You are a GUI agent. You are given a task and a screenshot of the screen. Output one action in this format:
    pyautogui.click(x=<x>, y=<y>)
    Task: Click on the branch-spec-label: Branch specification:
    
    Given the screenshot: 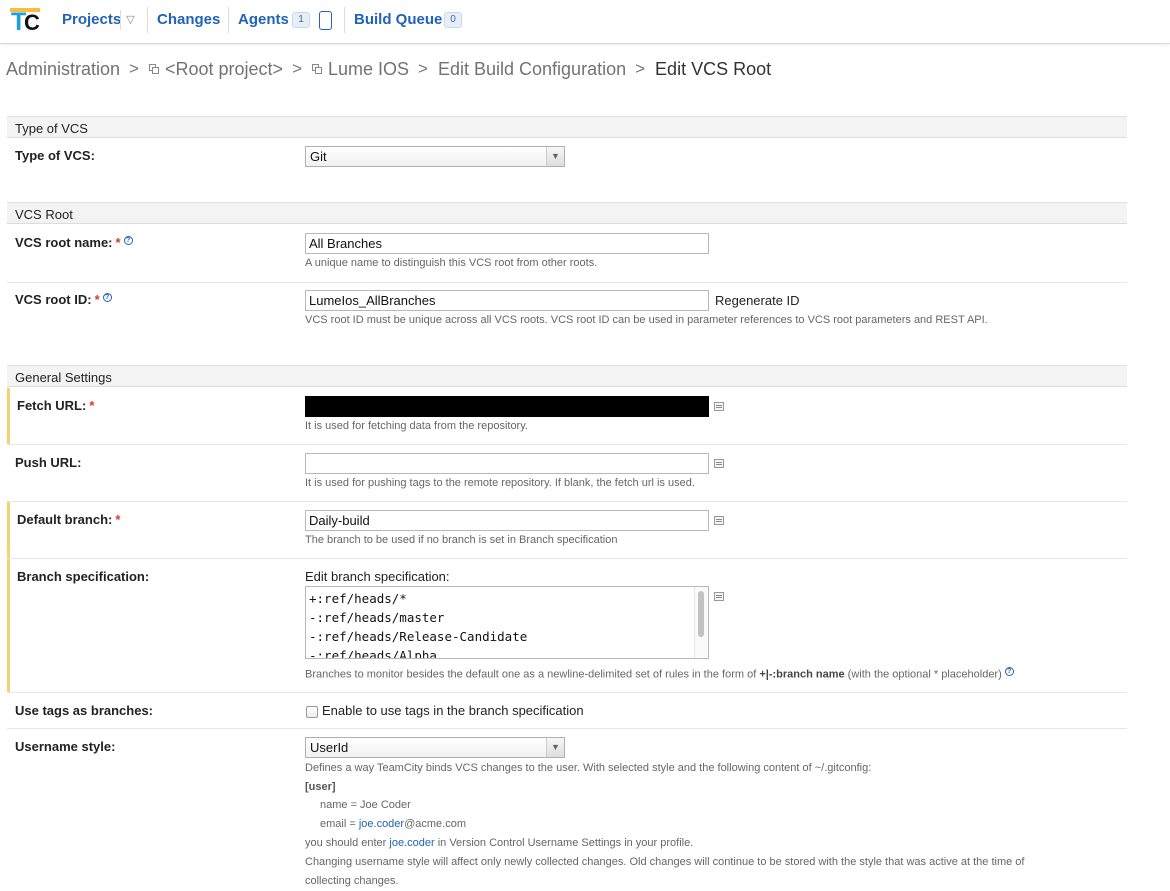 What is the action you would take?
    pyautogui.click(x=83, y=576)
    